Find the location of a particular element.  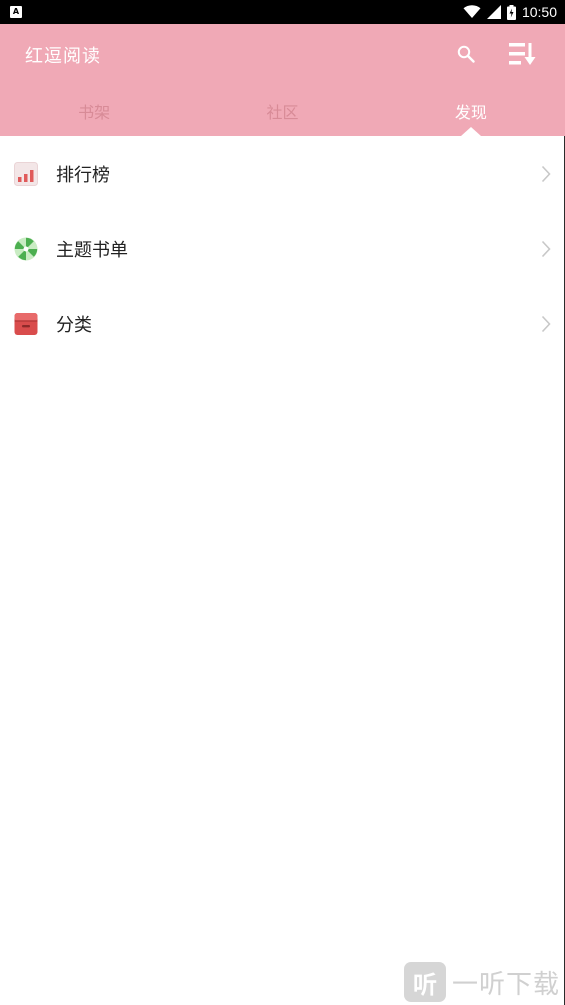

app-title: 红逗阅读 is located at coordinates (63, 56).